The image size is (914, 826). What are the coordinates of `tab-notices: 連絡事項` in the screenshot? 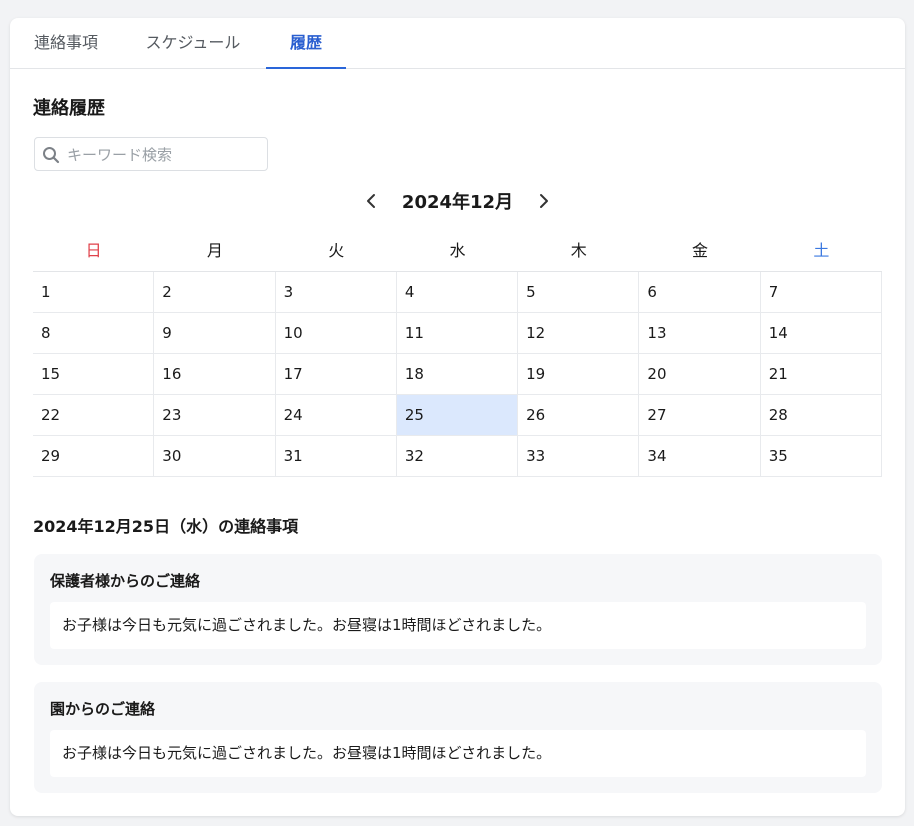 It's located at (66, 43).